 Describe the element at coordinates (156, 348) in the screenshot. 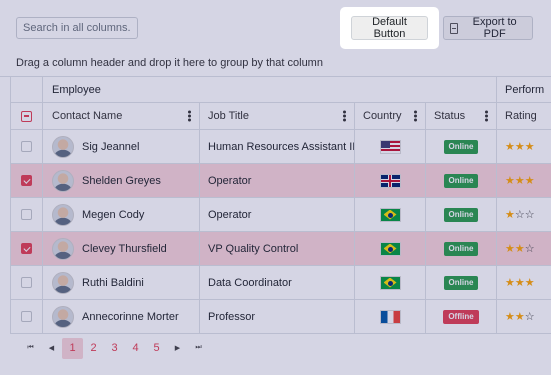

I see `page-number-button: 5` at that location.